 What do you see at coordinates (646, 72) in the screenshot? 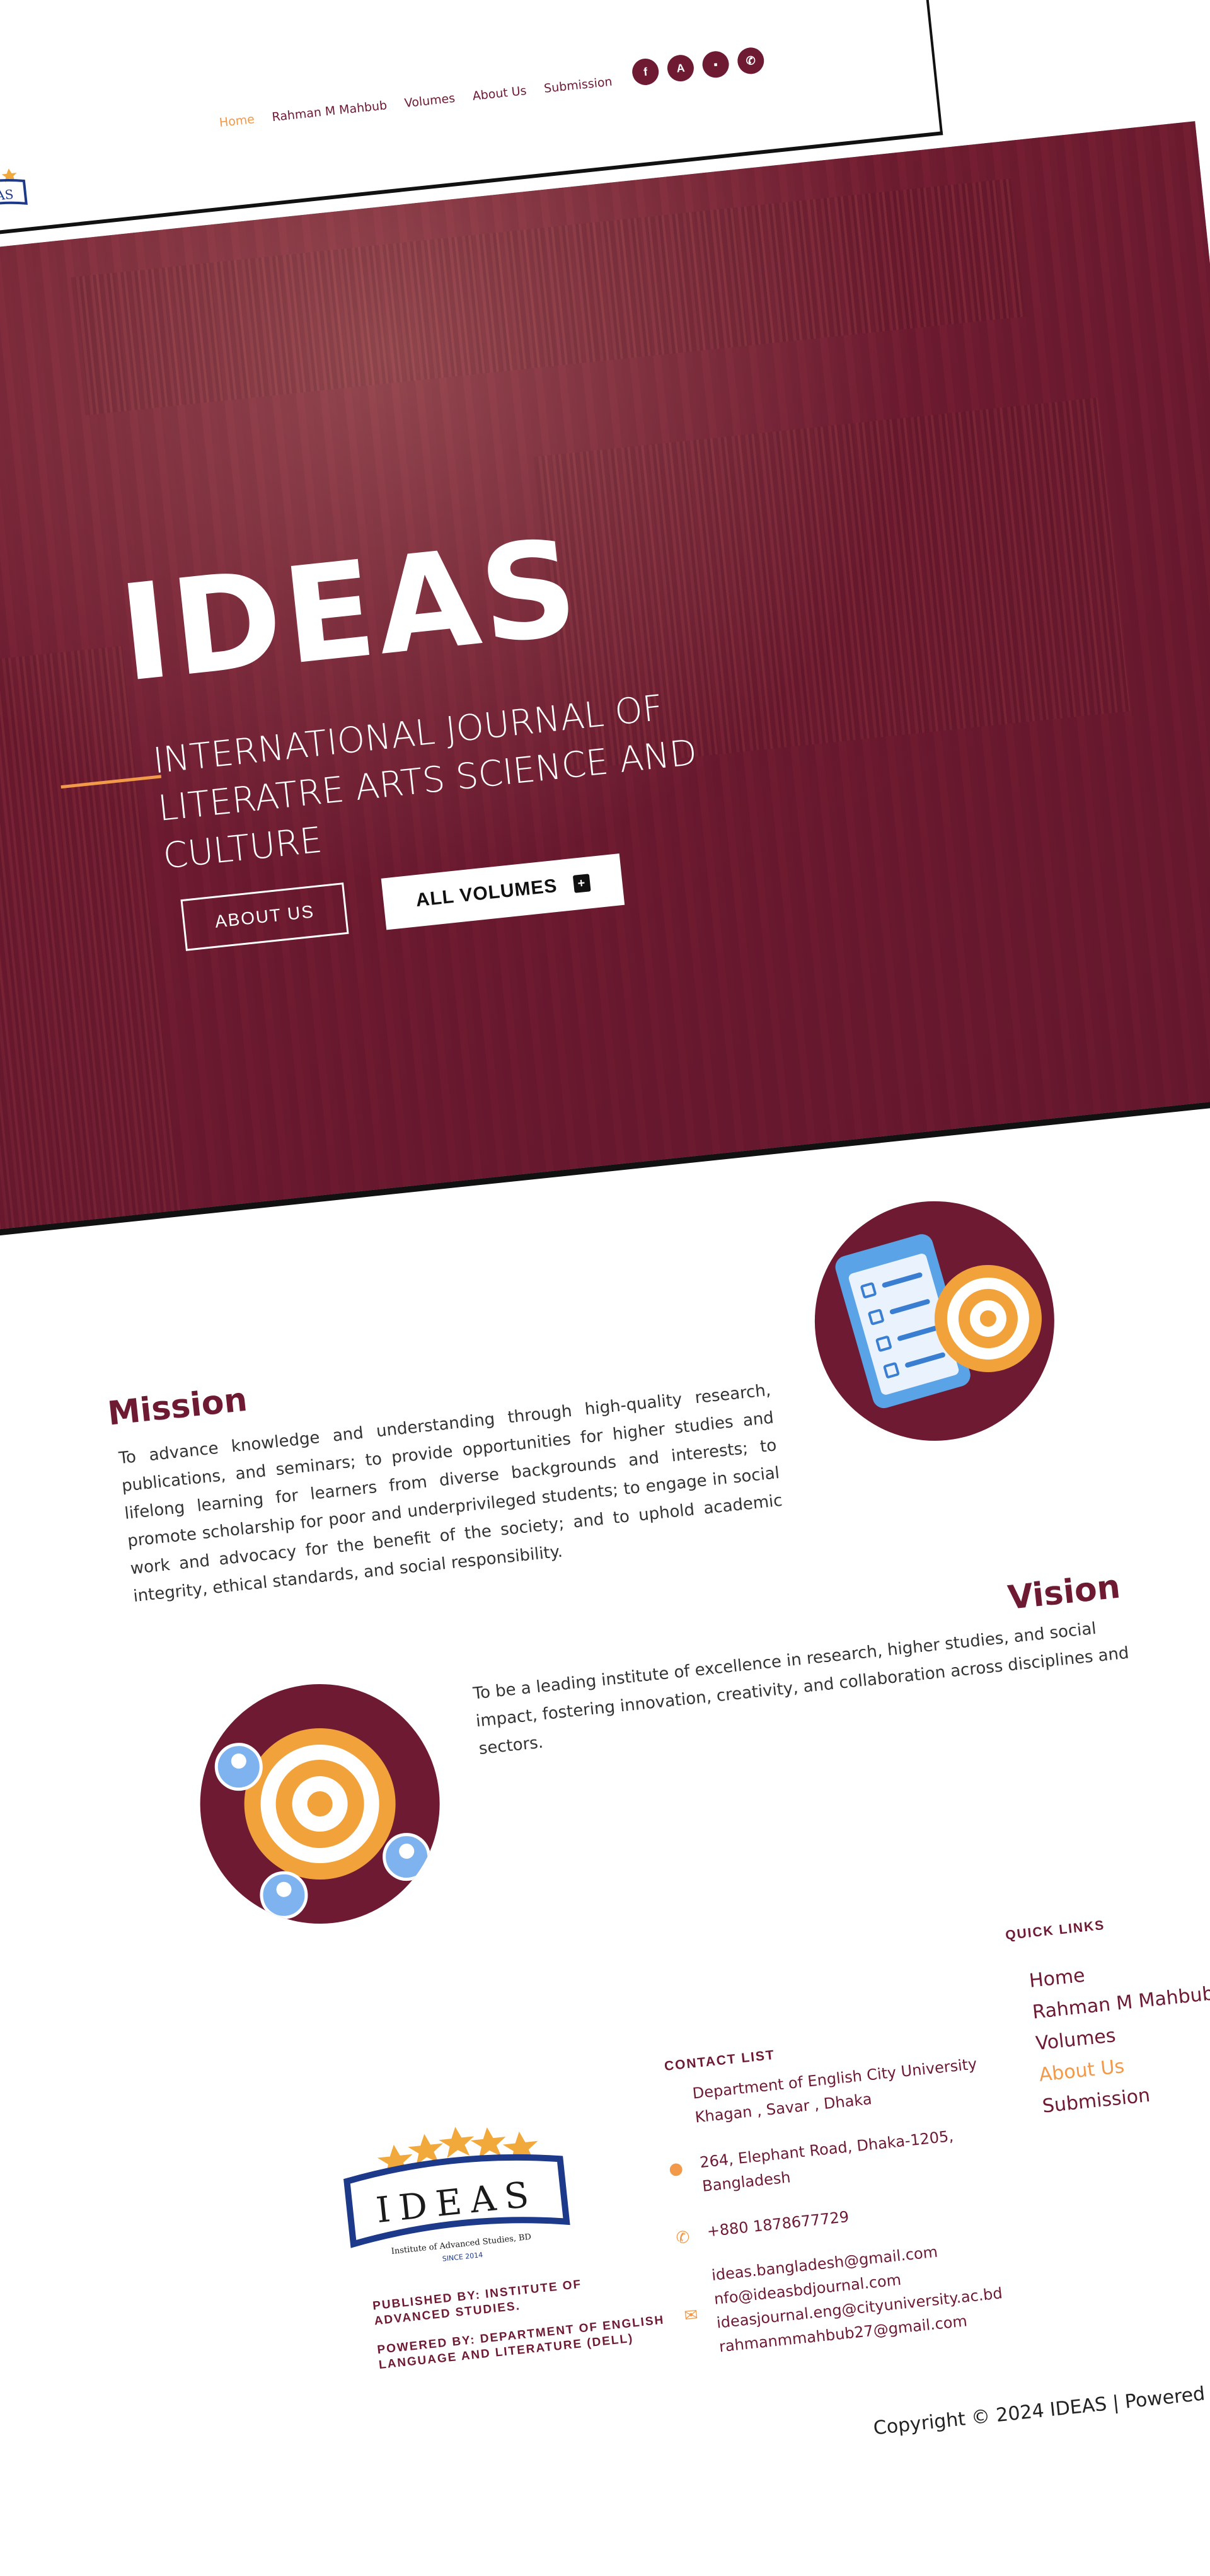
I see `facebook-icon: f` at bounding box center [646, 72].